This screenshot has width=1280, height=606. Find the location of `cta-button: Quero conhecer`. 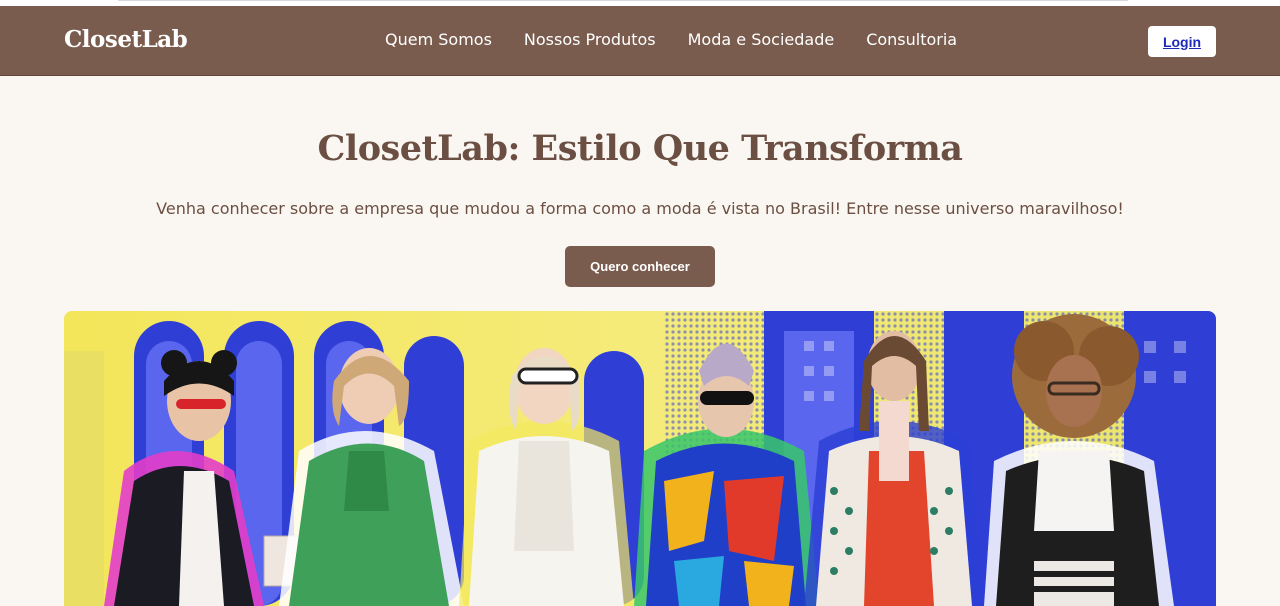

cta-button: Quero conhecer is located at coordinates (640, 266).